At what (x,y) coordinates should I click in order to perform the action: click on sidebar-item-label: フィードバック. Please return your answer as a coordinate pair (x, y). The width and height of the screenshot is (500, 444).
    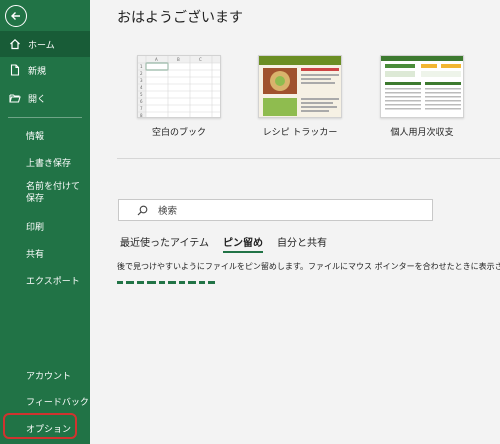
    Looking at the image, I should click on (57, 402).